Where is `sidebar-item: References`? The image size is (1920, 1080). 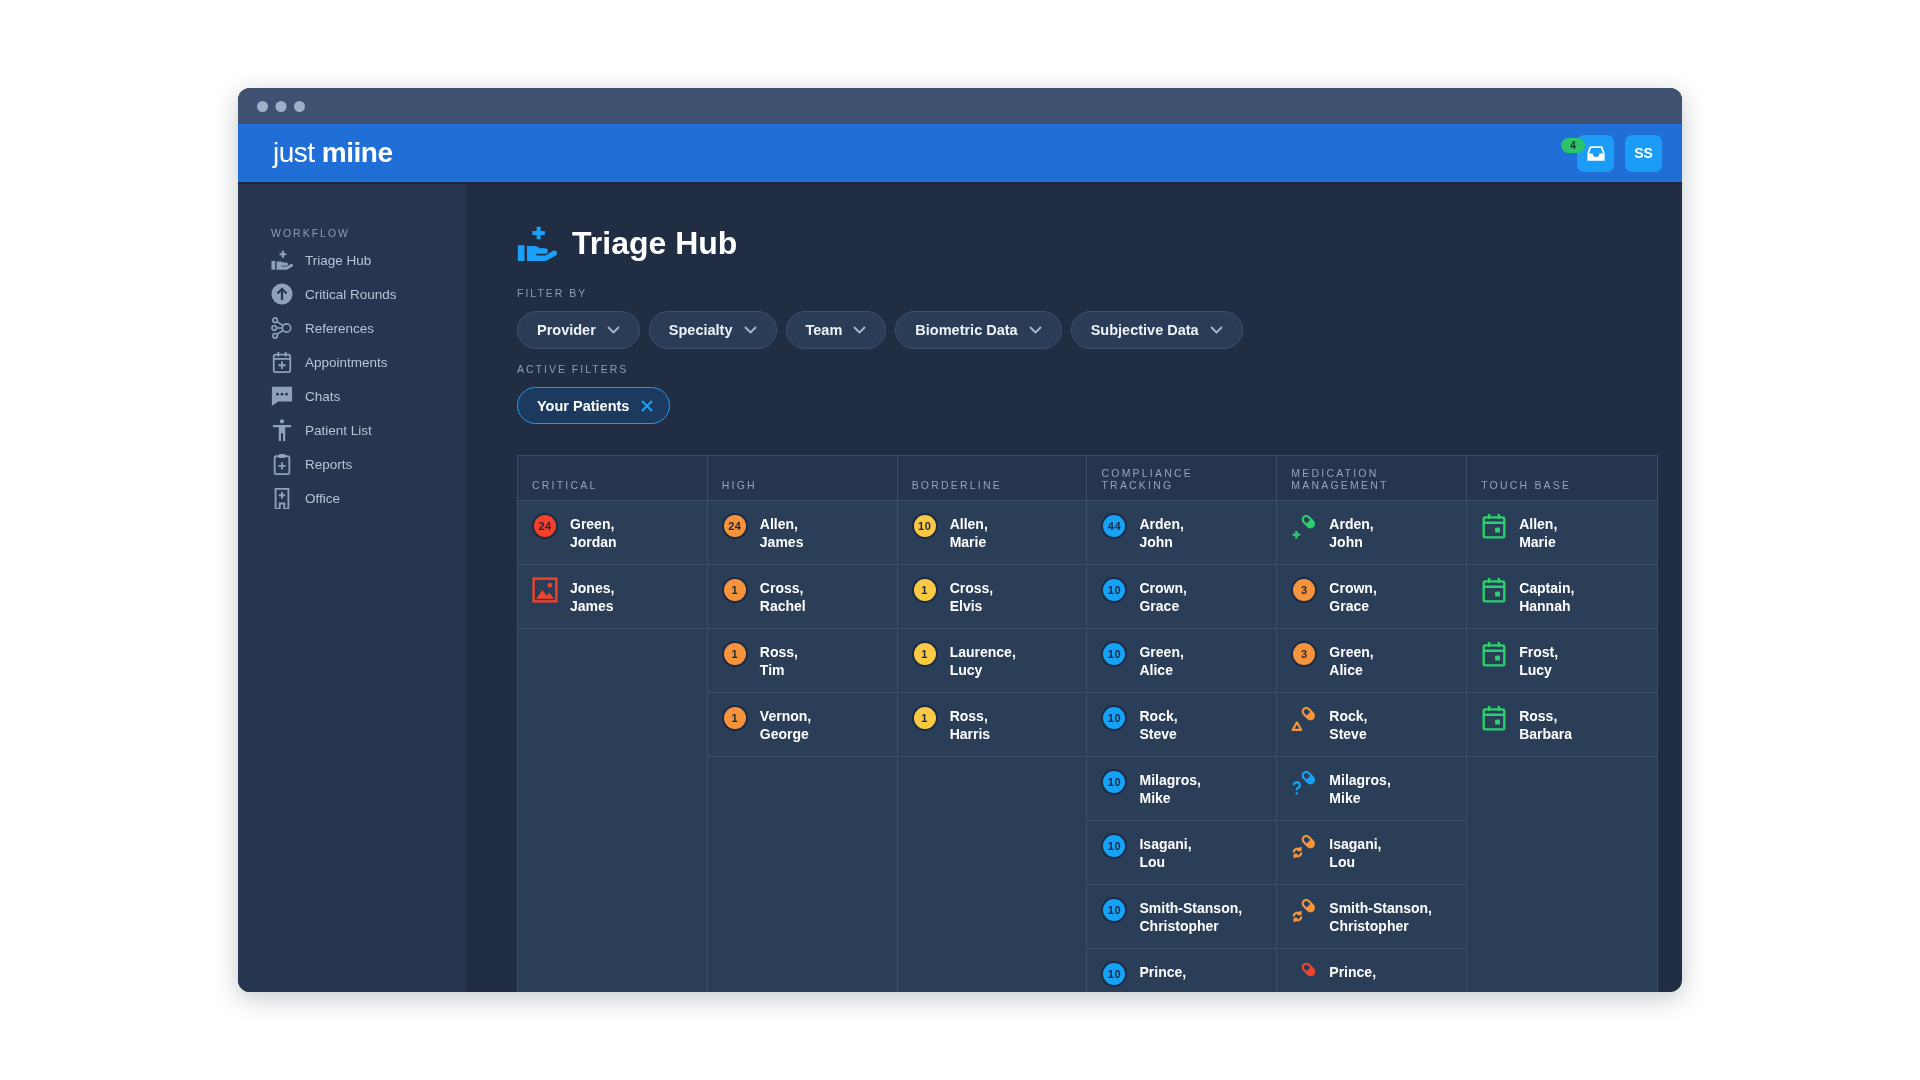 sidebar-item: References is located at coordinates (323, 328).